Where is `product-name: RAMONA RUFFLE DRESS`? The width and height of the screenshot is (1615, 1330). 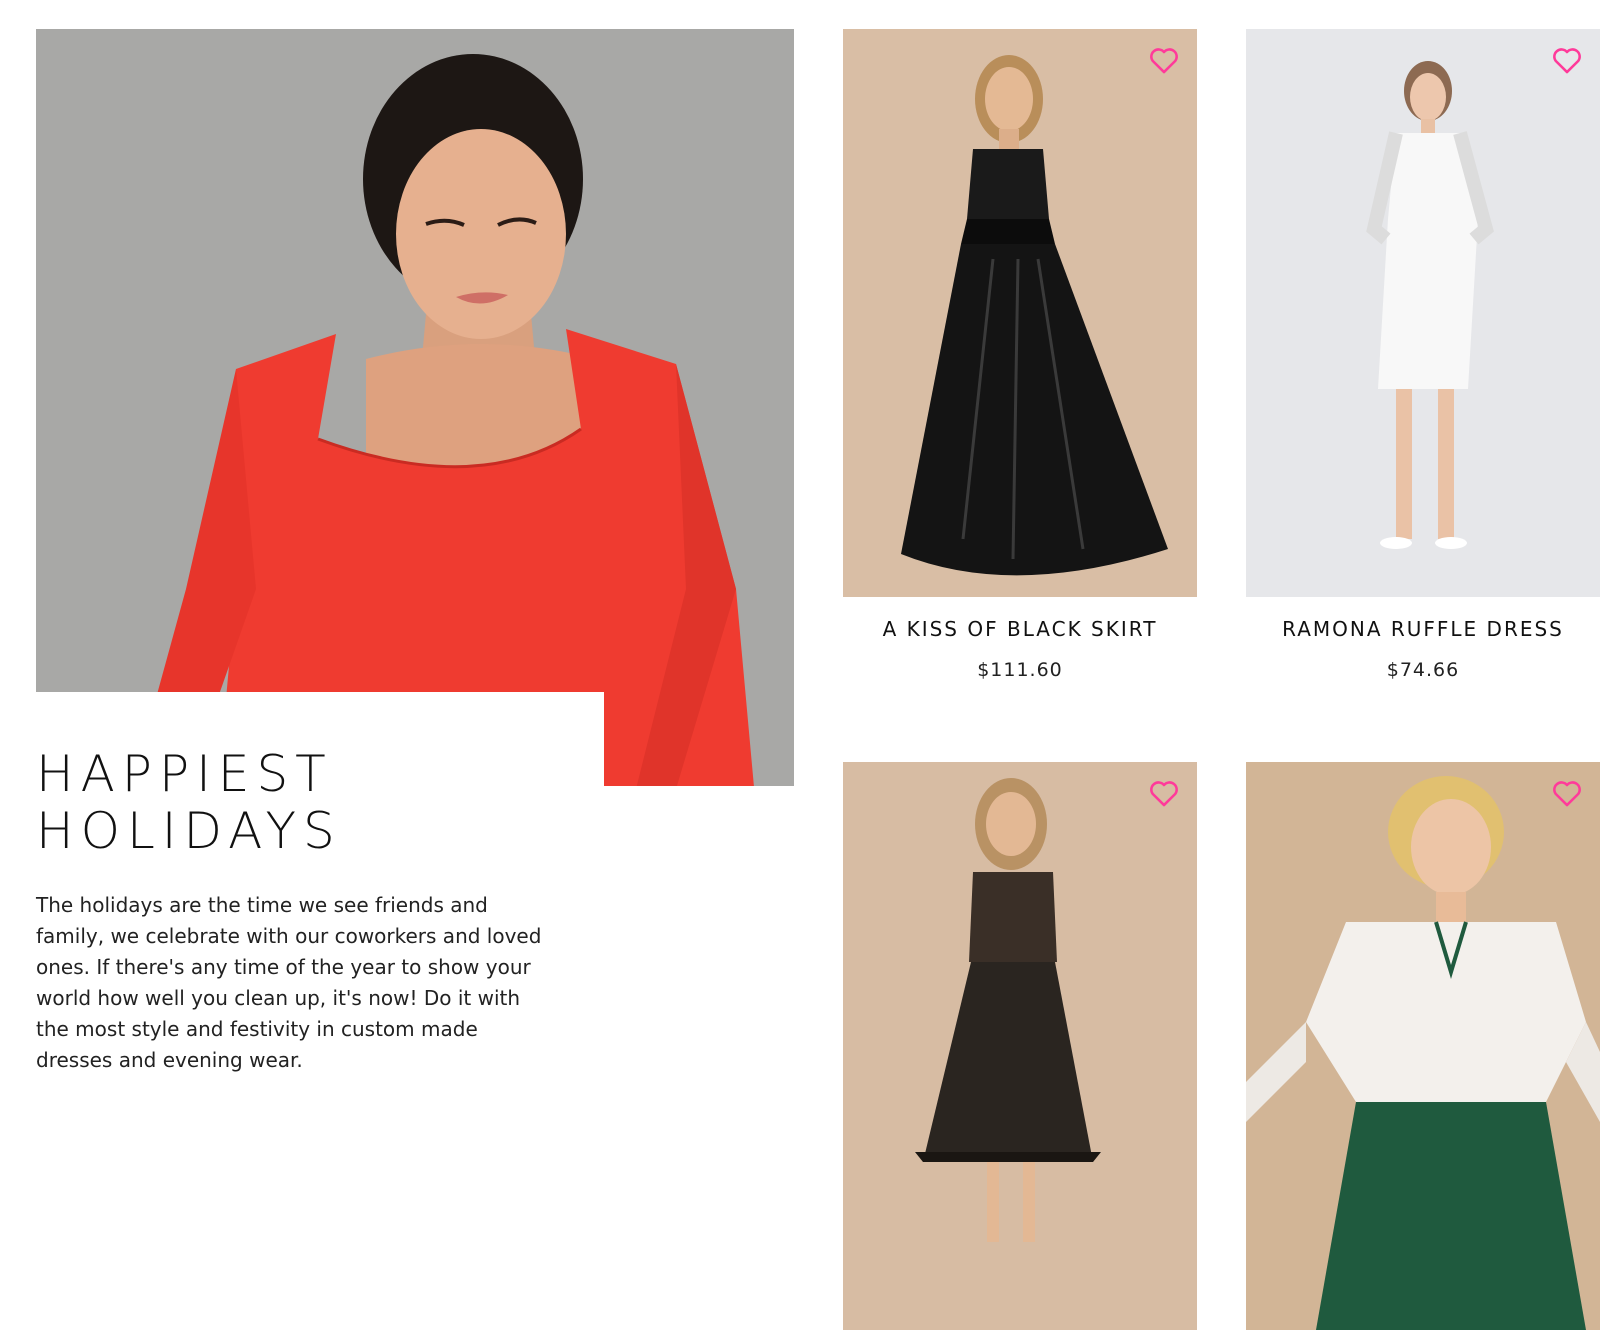 product-name: RAMONA RUFFLE DRESS is located at coordinates (1423, 629).